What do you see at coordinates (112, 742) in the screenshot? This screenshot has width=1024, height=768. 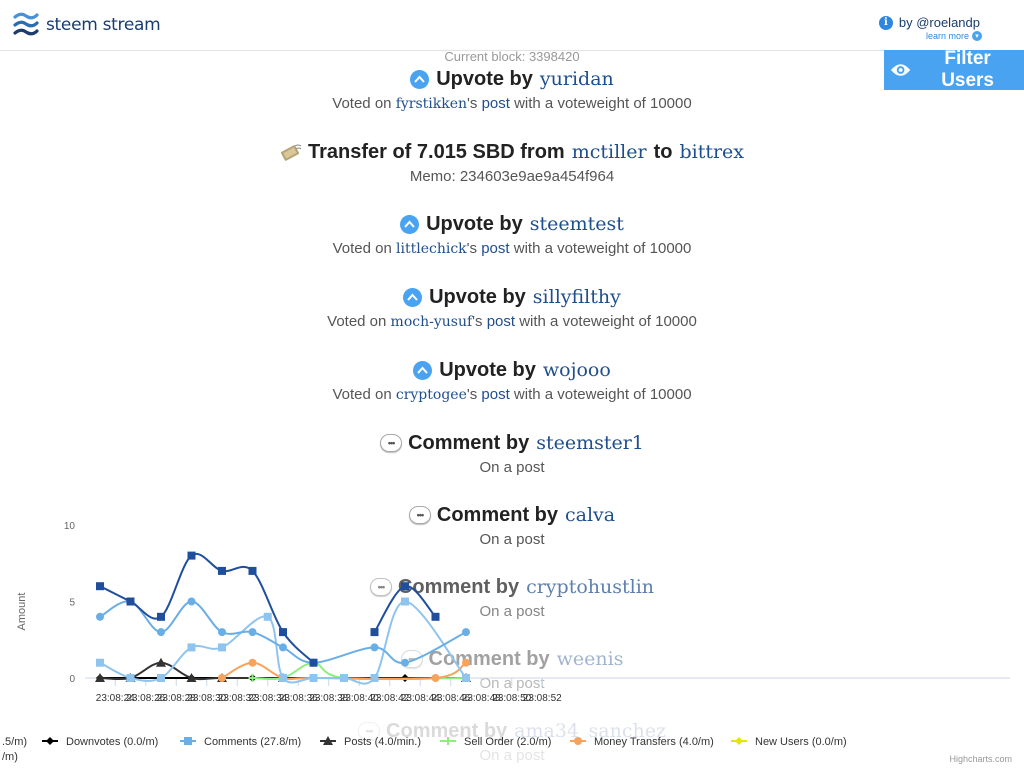 I see `legend-item-label: Downvotes (0.0/m)` at bounding box center [112, 742].